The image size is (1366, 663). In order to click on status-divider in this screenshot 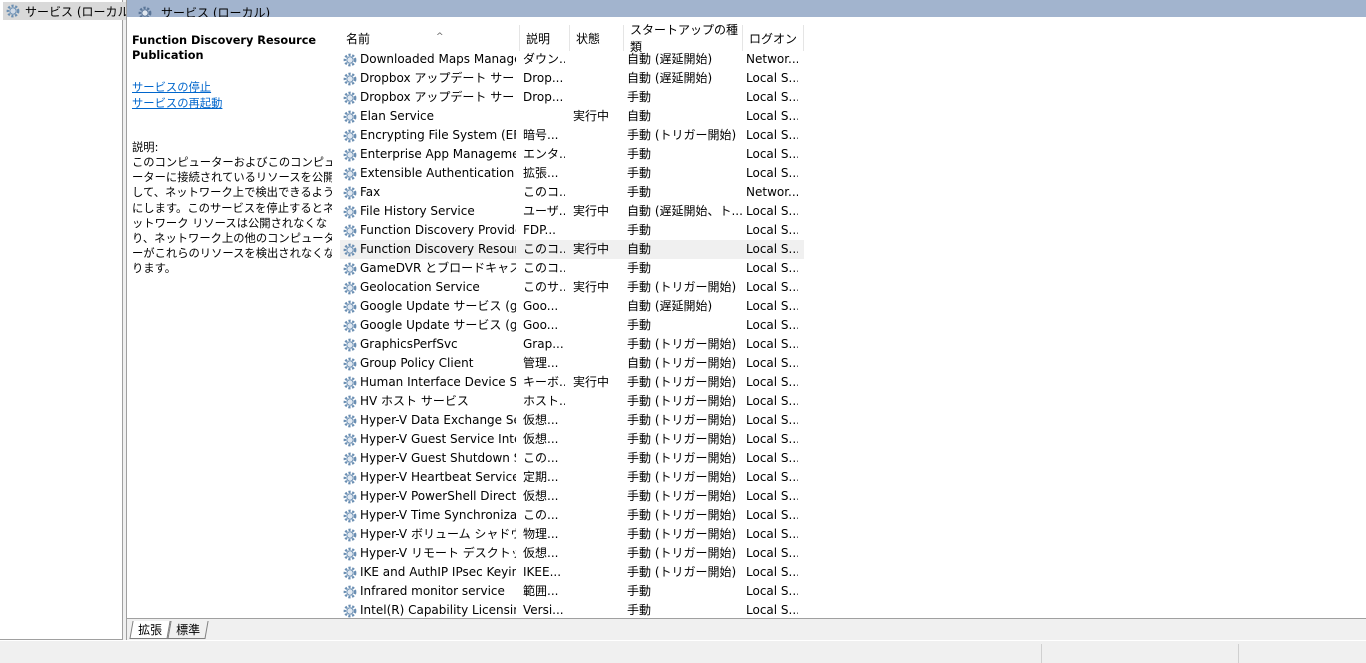, I will do `click(1041, 653)`.